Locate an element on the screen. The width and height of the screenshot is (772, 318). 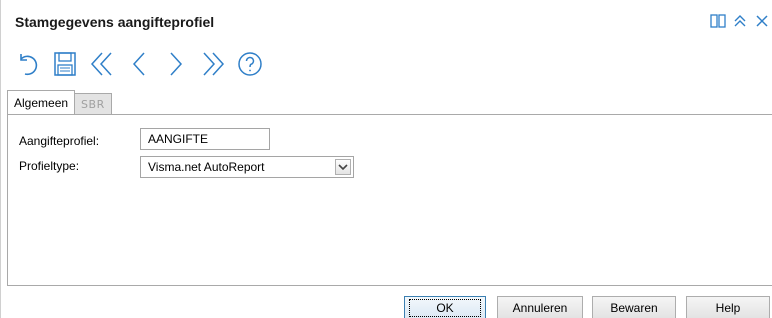
toolbar is located at coordinates (138, 64).